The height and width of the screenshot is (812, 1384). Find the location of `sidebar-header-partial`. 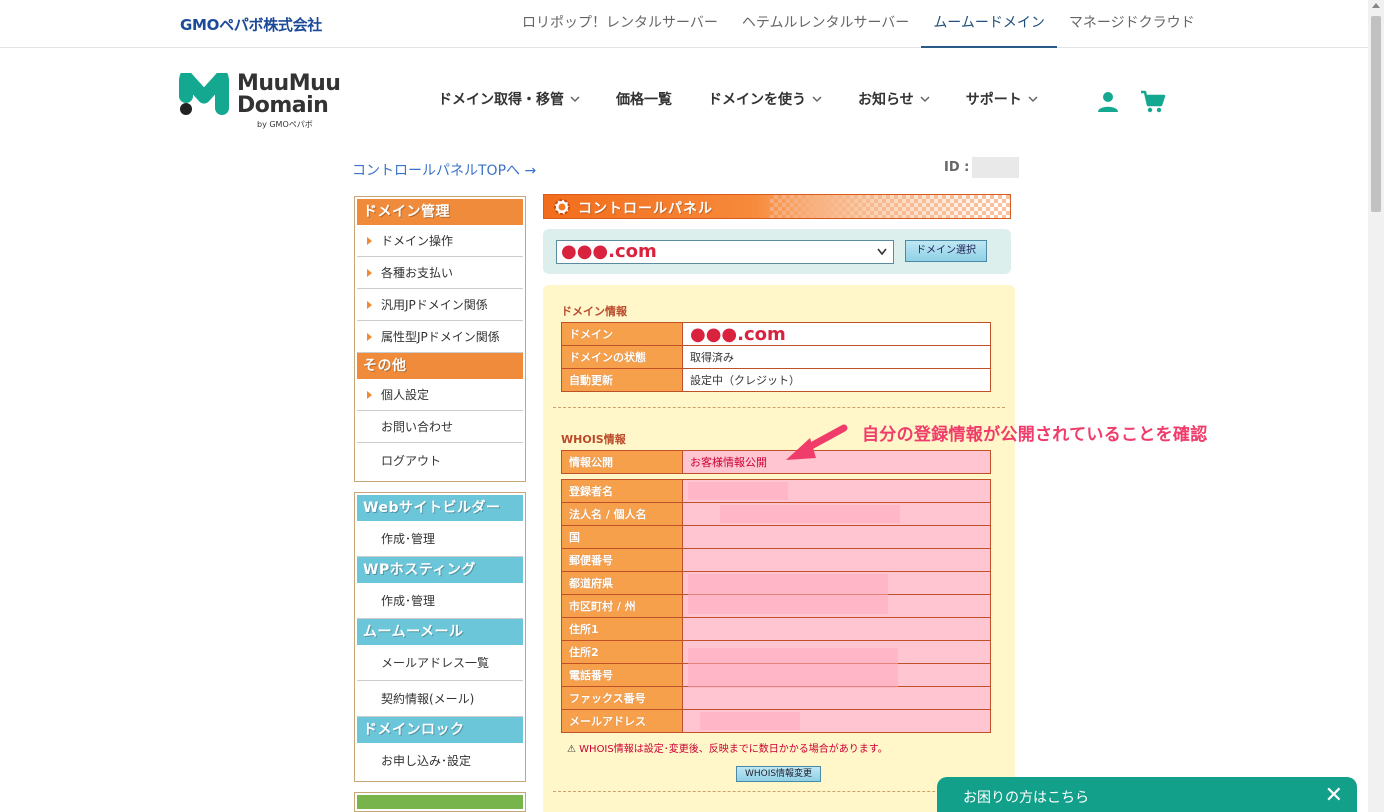

sidebar-header-partial is located at coordinates (440, 802).